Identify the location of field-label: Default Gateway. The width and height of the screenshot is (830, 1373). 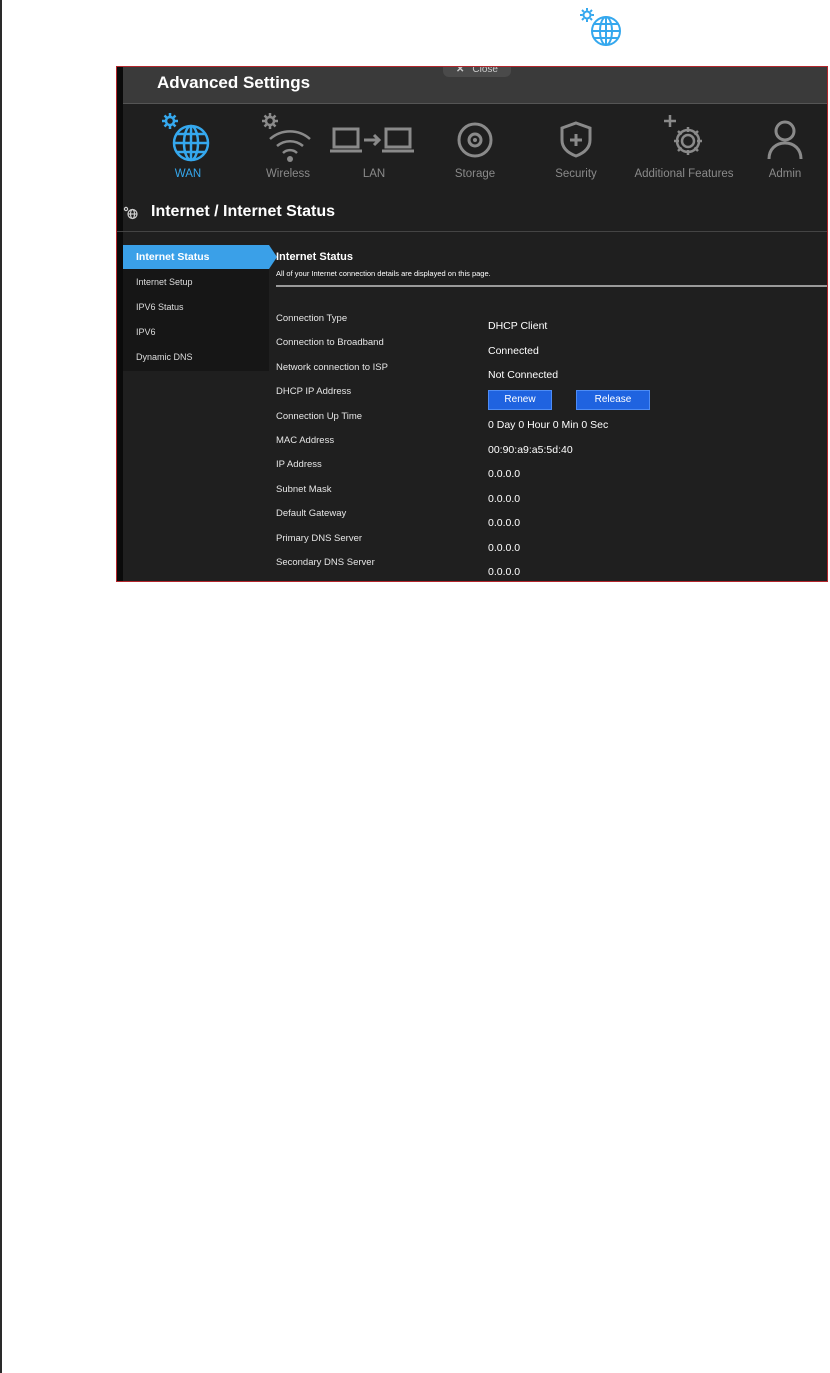
(311, 513).